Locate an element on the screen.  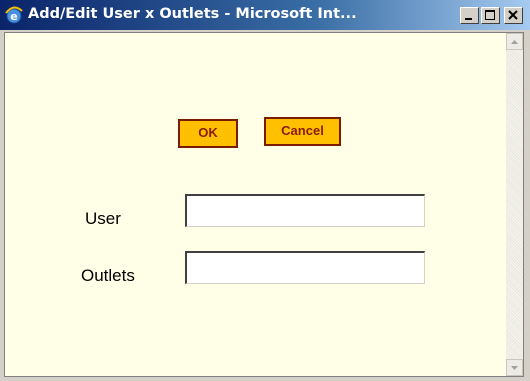
scroll-up-button is located at coordinates (514, 41).